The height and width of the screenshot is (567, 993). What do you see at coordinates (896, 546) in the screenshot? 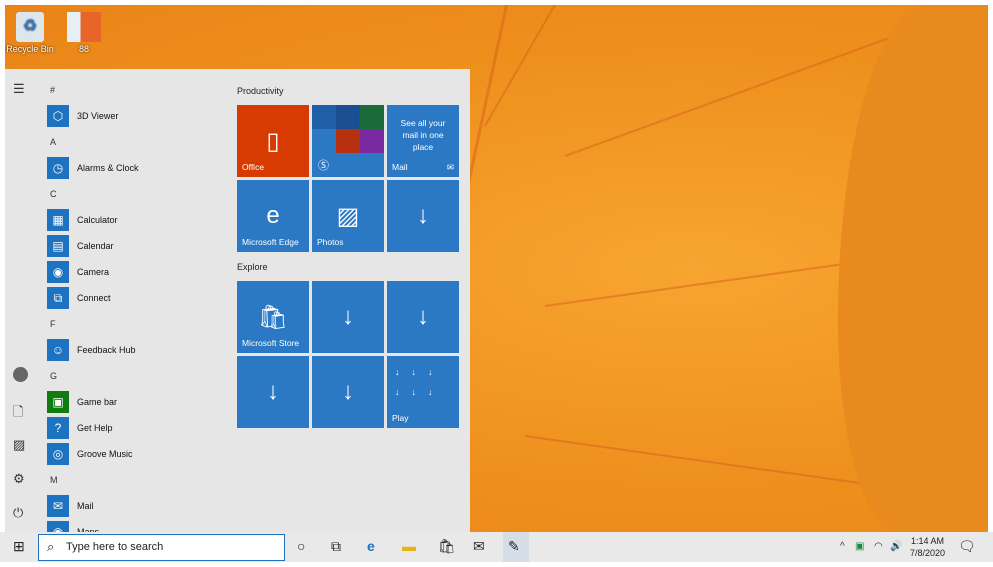
I see `volume-icon: 🔊` at bounding box center [896, 546].